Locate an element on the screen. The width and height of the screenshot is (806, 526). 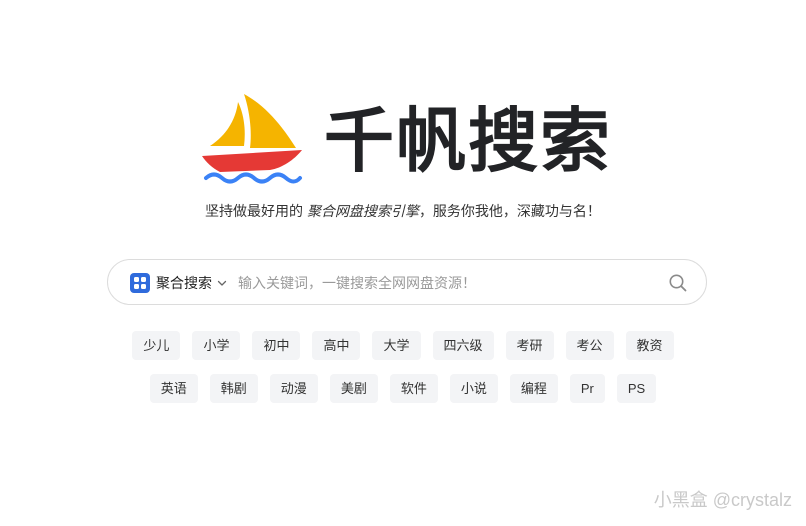
tag-row-education: 少儿 小学 初中 高中 大学 四六级 考研 考公 教资 is located at coordinates (403, 345).